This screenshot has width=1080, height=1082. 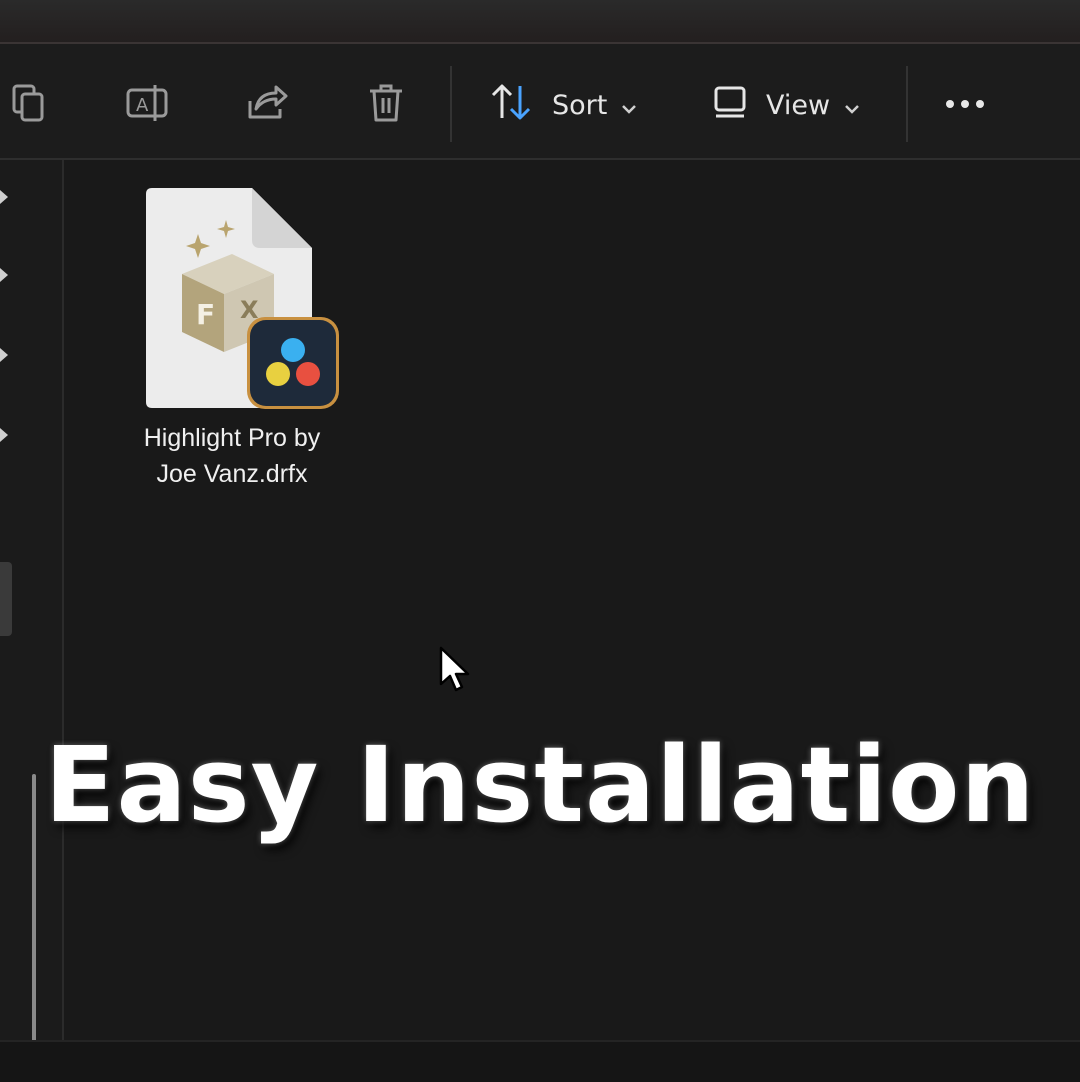 I want to click on title-bar, so click(x=540, y=22).